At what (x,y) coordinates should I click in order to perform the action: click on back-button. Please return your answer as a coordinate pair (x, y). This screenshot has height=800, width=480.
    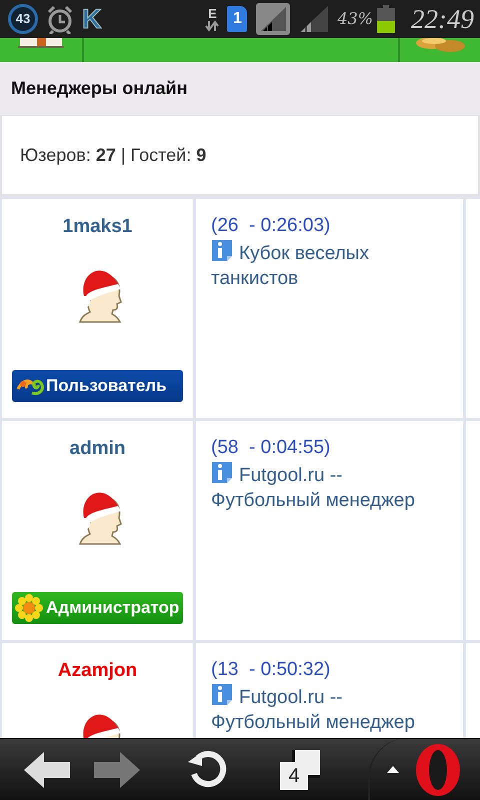
    Looking at the image, I should click on (47, 770).